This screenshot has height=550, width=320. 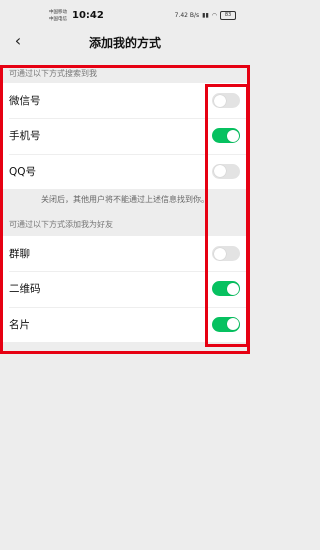 I want to click on nav-bar: ‹ 添加我的方式, so click(x=125, y=43).